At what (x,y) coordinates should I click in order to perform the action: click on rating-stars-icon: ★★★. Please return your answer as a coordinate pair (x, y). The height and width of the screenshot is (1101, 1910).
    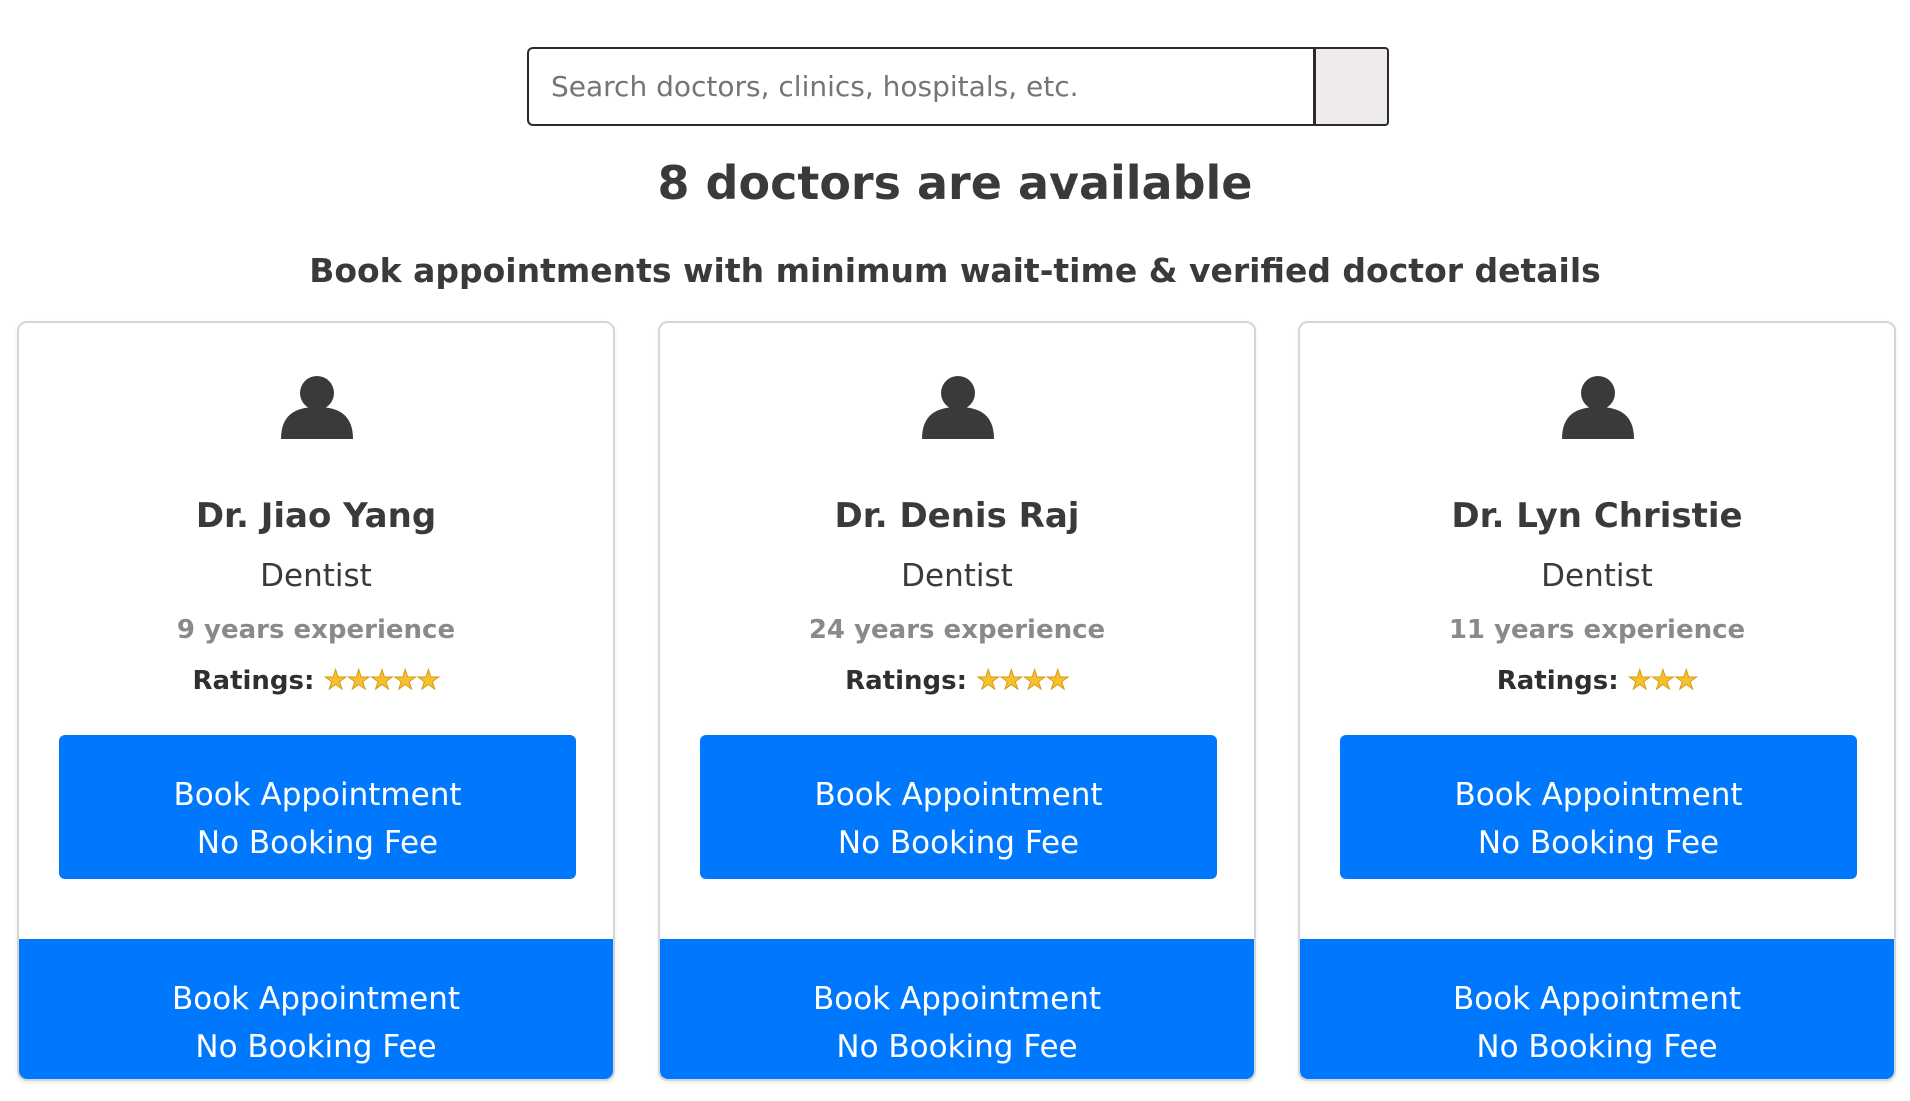
    Looking at the image, I should click on (1663, 681).